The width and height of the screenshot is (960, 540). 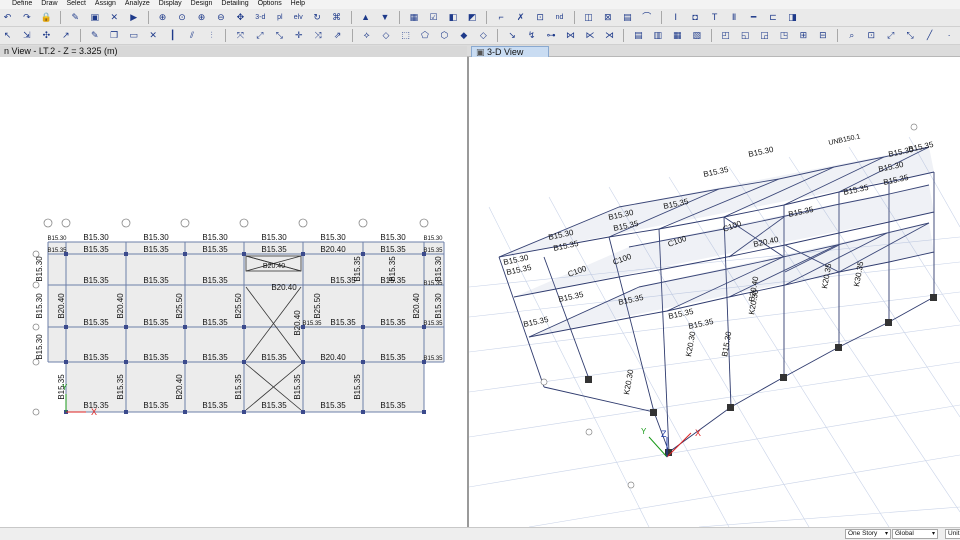 I want to click on drawing-icon: ▧, so click(x=696, y=35).